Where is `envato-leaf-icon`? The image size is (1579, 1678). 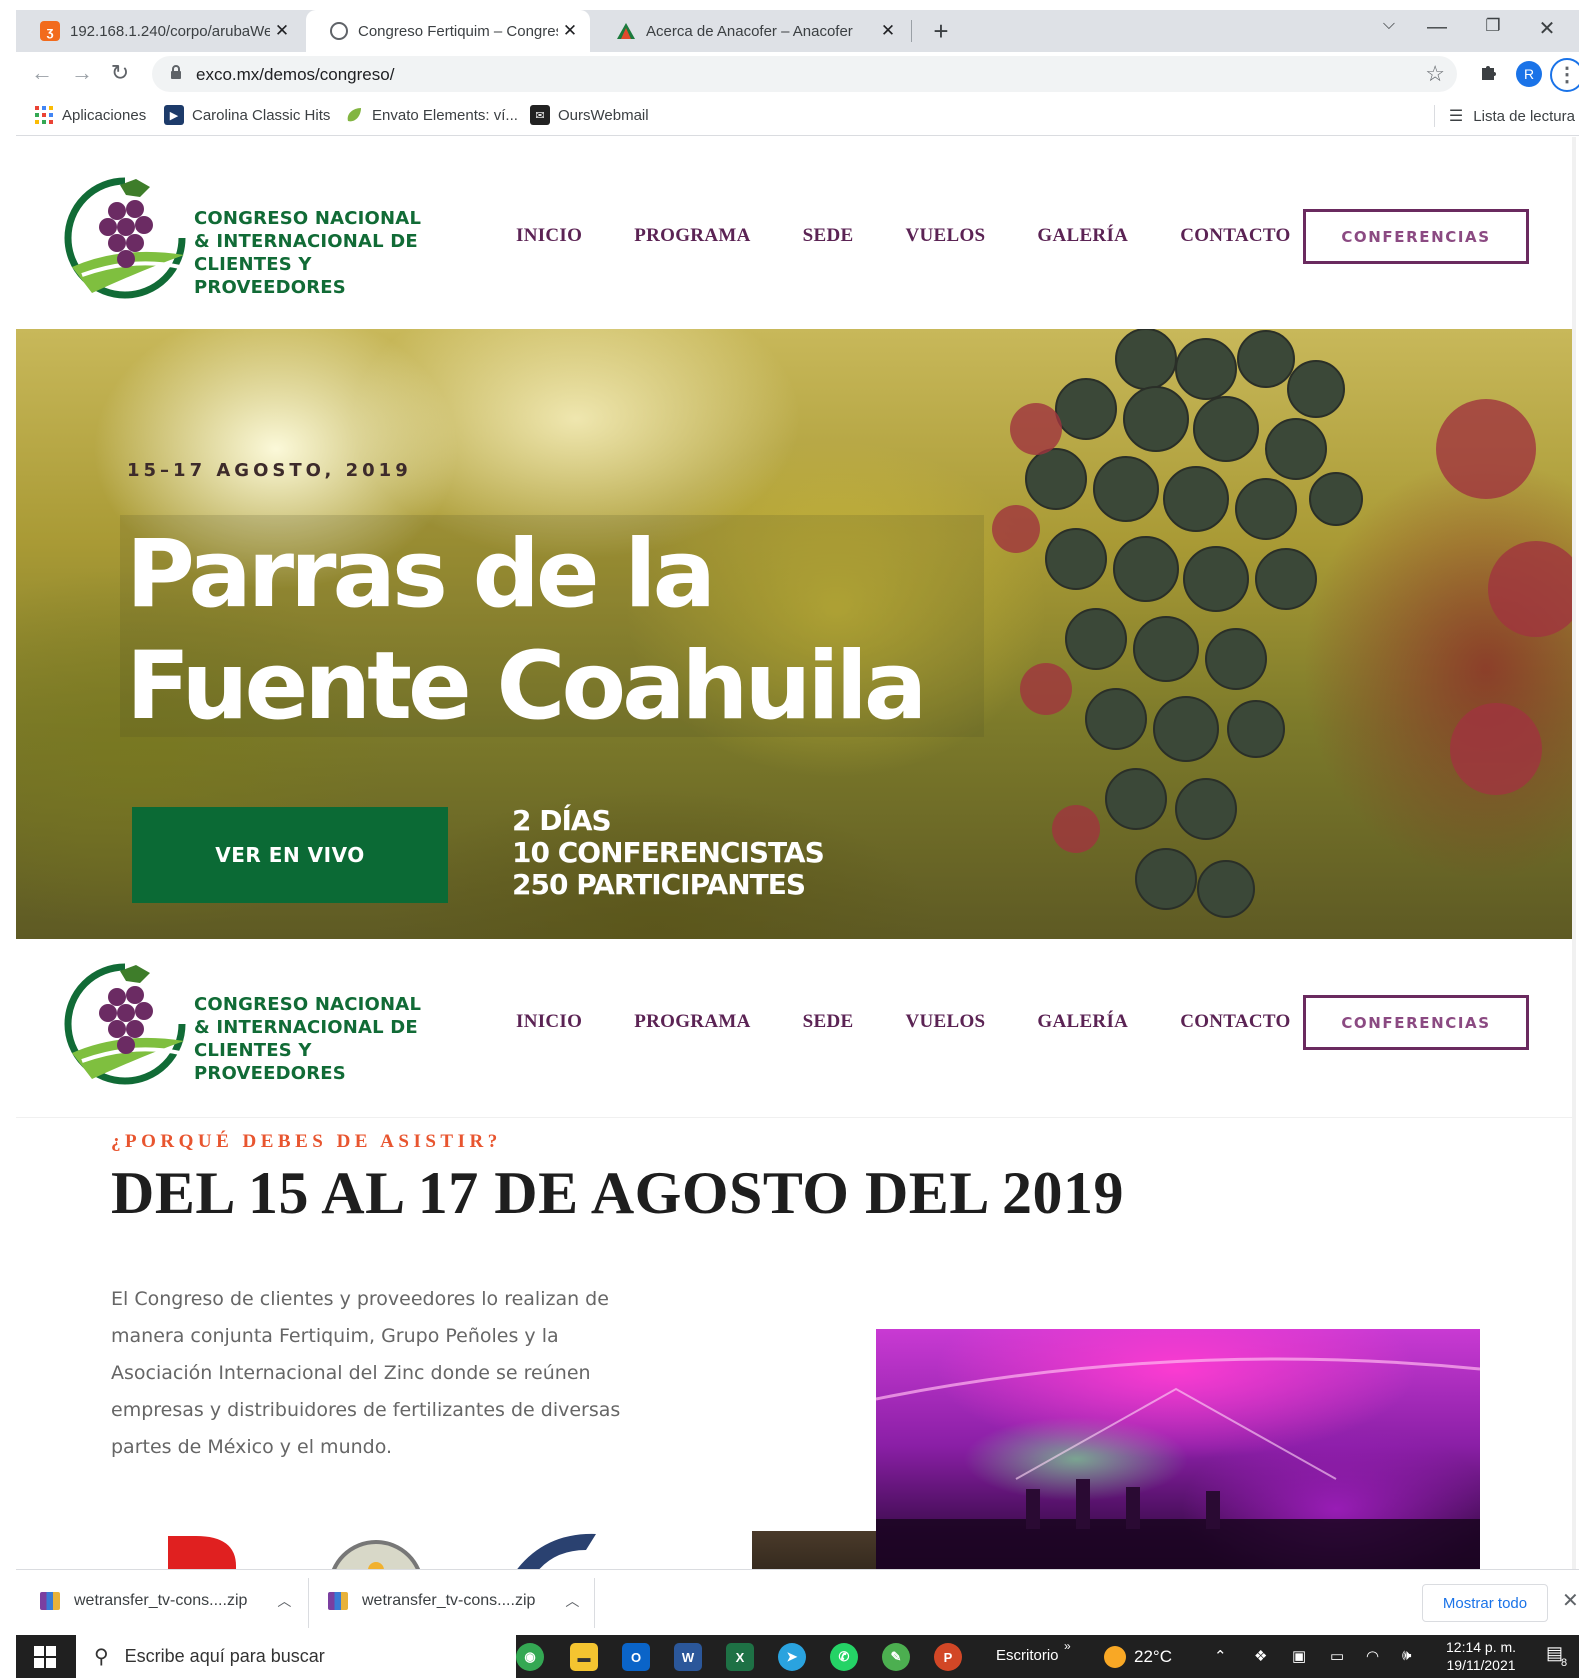
envato-leaf-icon is located at coordinates (354, 115).